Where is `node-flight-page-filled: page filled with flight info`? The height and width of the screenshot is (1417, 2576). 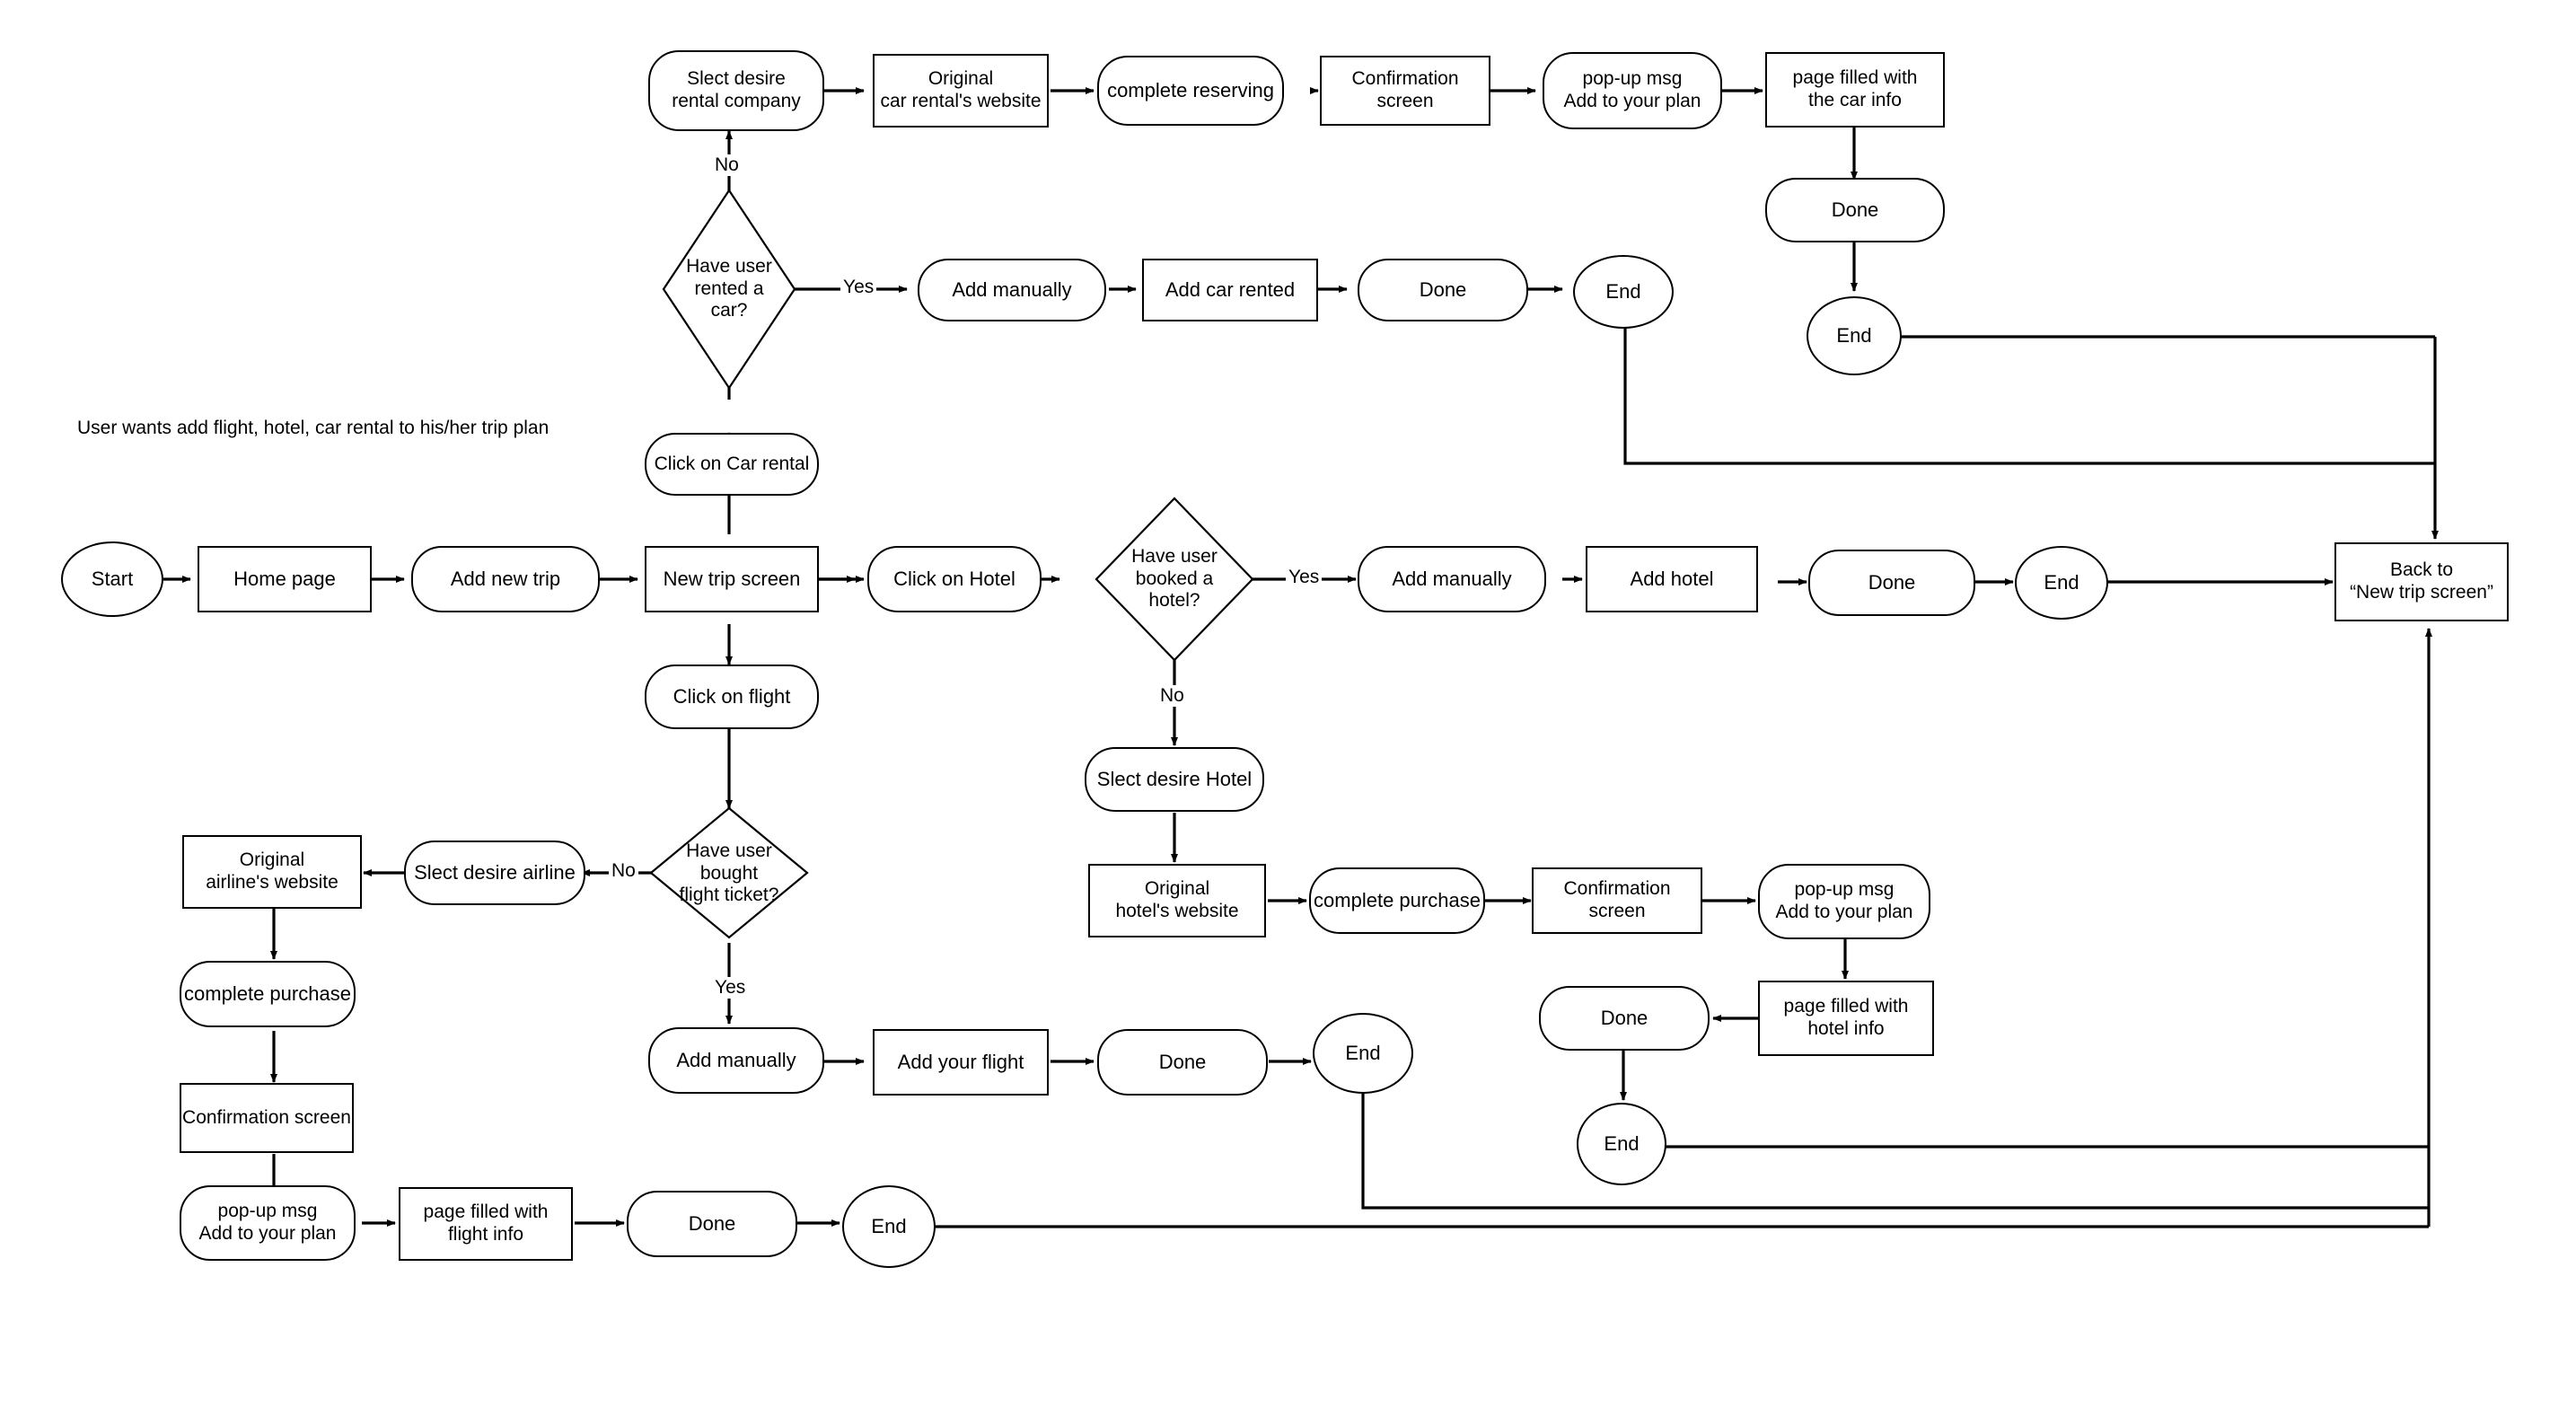 node-flight-page-filled: page filled with flight info is located at coordinates (486, 1224).